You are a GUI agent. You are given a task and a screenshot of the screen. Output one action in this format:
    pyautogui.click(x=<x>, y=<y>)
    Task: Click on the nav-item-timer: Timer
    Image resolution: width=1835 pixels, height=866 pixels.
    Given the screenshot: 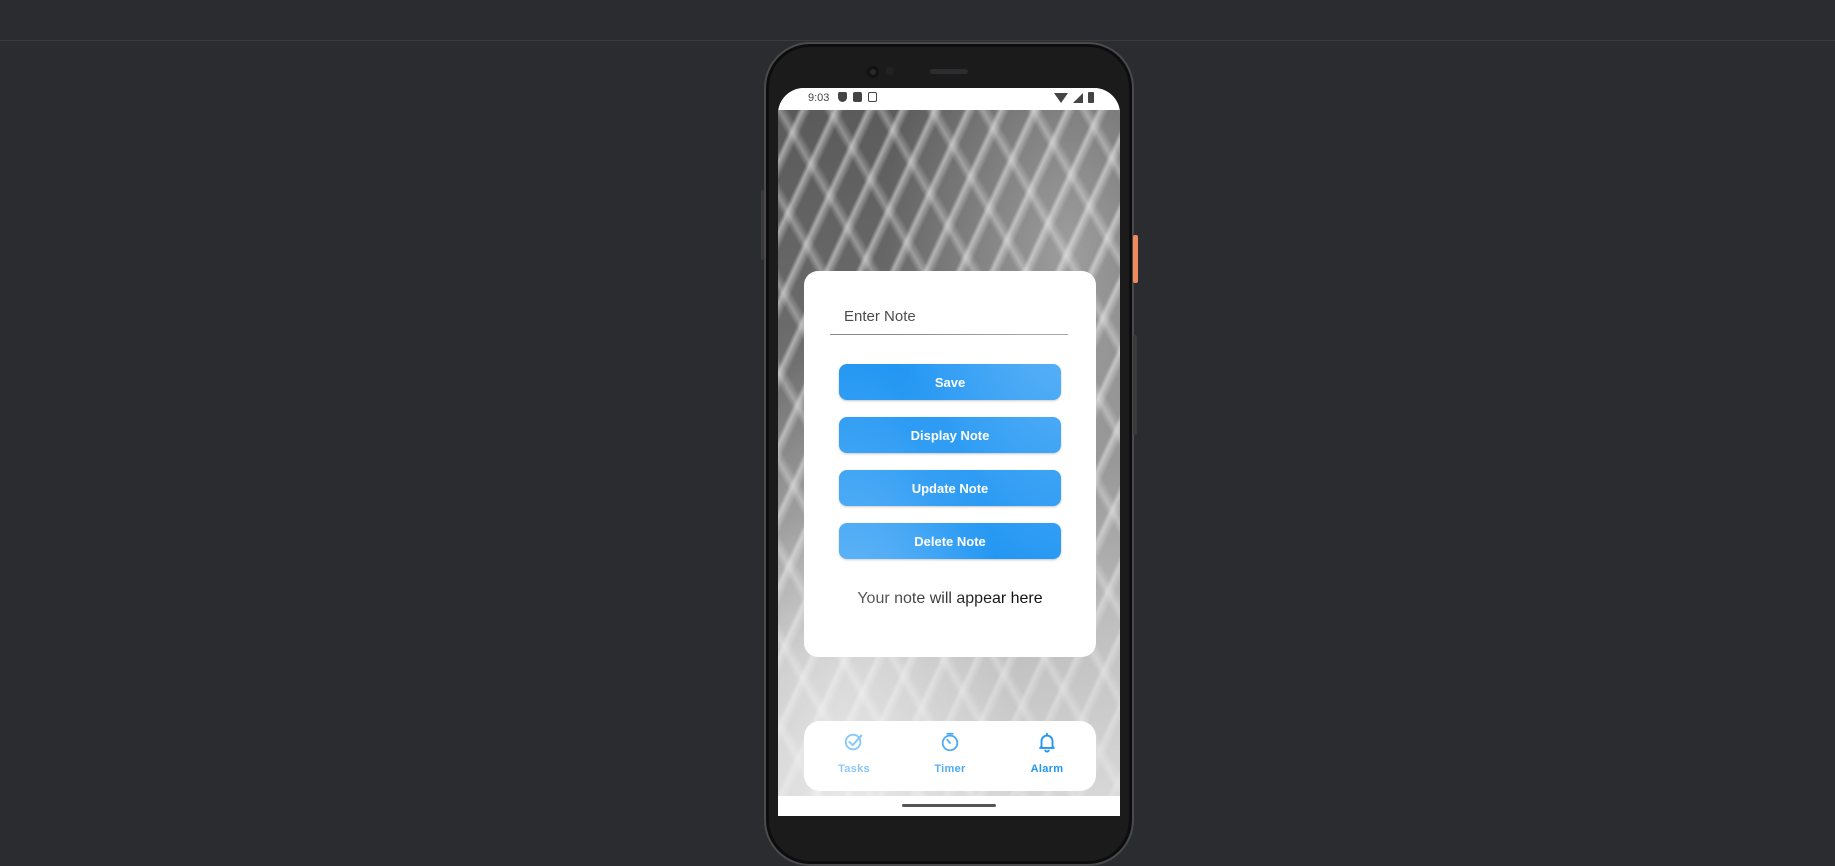 What is the action you would take?
    pyautogui.click(x=950, y=753)
    